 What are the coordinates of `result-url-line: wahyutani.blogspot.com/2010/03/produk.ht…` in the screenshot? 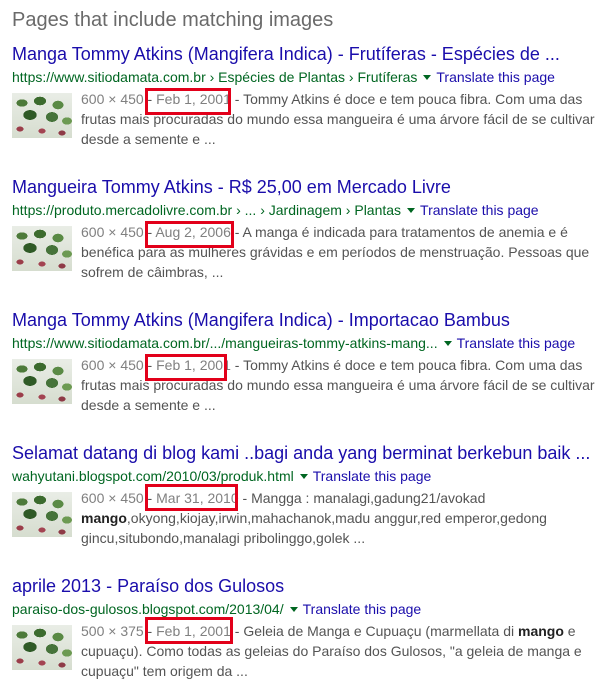 It's located at (308, 476).